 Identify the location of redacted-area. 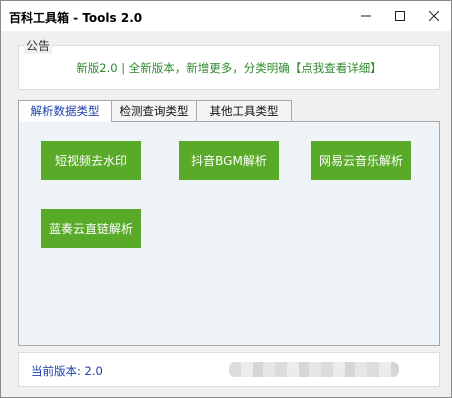
(314, 369).